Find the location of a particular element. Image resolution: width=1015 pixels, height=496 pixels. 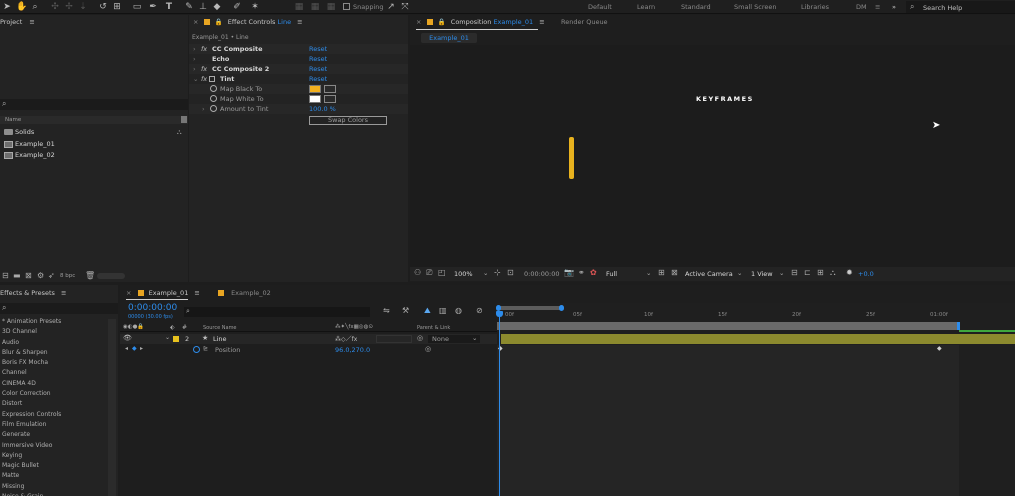

effect-row-cc-composite: › fx CC Composite Reset is located at coordinates (298, 49).